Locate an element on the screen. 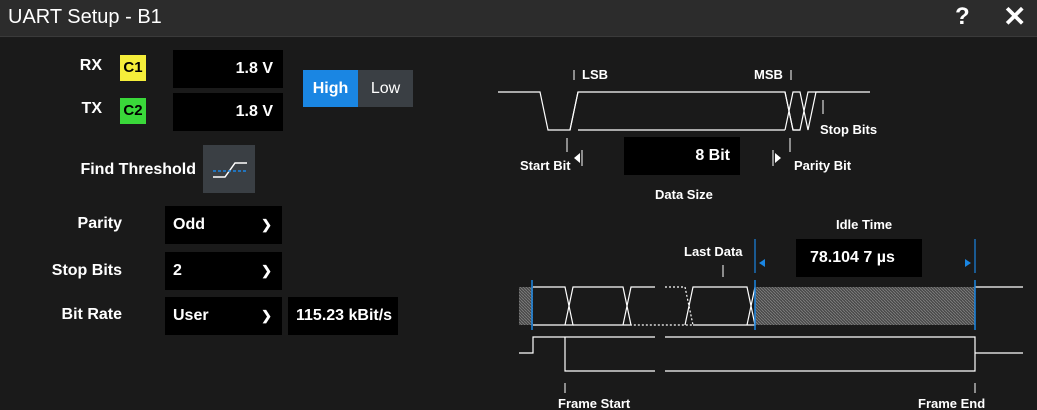  rx-label: RX is located at coordinates (90, 65).